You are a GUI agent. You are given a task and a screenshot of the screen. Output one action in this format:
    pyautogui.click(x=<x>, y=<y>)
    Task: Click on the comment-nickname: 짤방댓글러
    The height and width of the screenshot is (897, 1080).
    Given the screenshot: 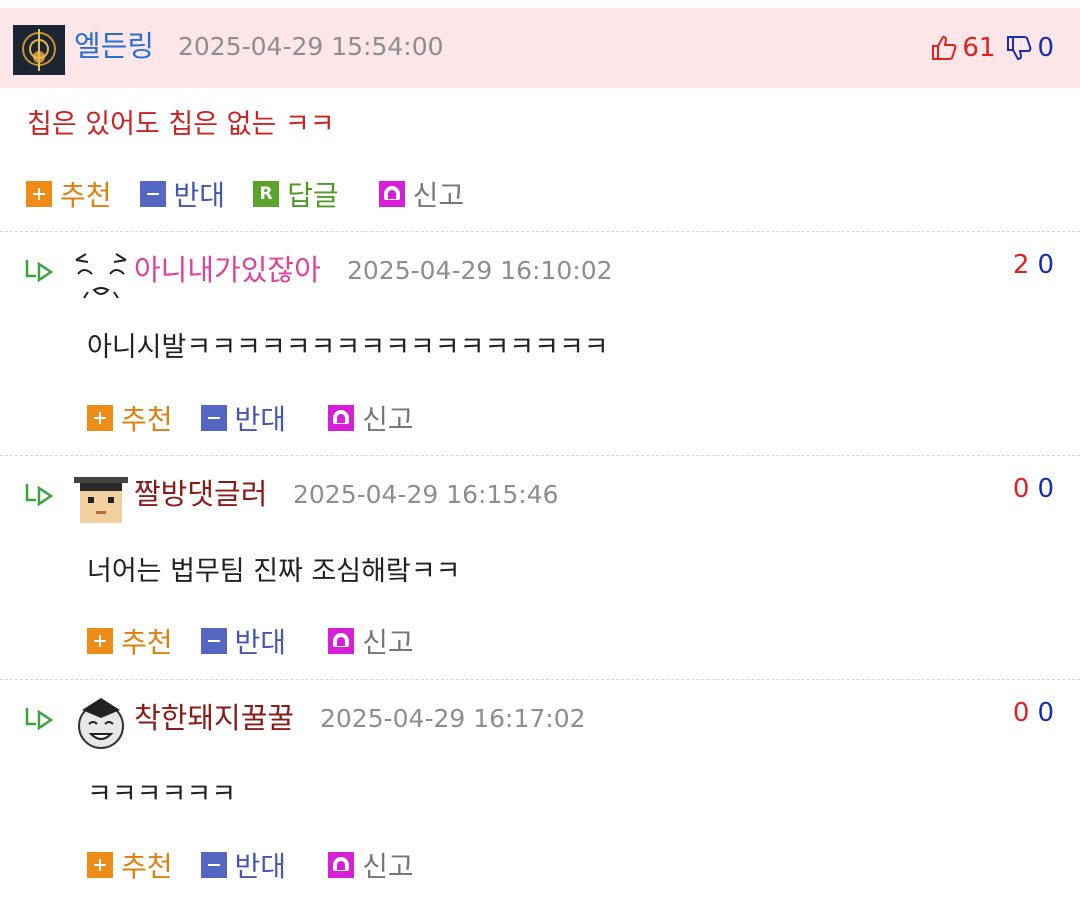 What is the action you would take?
    pyautogui.click(x=200, y=494)
    